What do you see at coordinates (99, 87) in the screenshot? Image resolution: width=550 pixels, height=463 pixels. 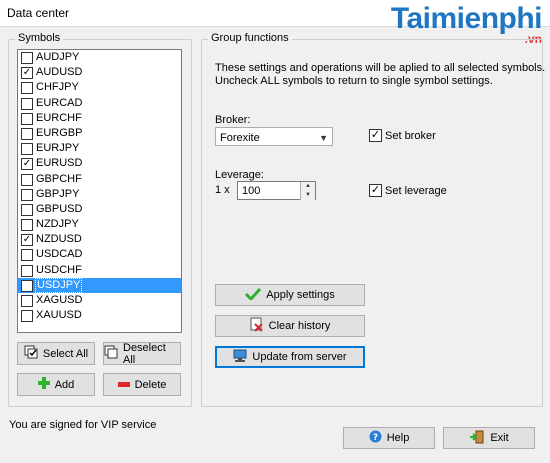 I see `symbol-row: CHFJPY` at bounding box center [99, 87].